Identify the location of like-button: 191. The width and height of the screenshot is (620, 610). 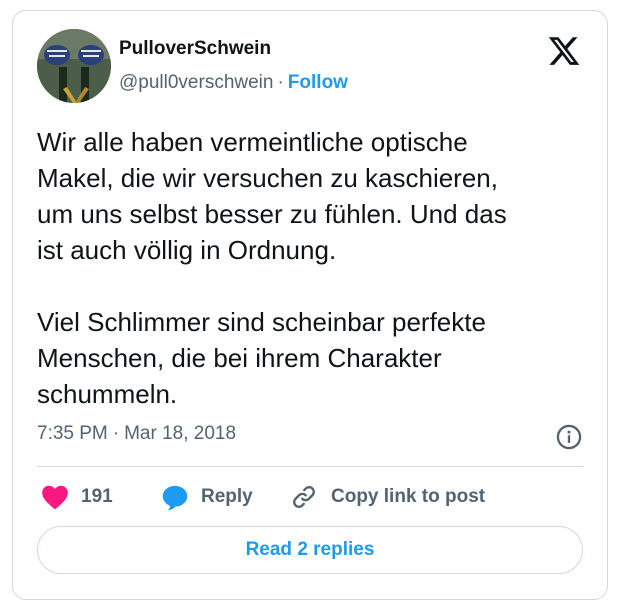
(77, 497).